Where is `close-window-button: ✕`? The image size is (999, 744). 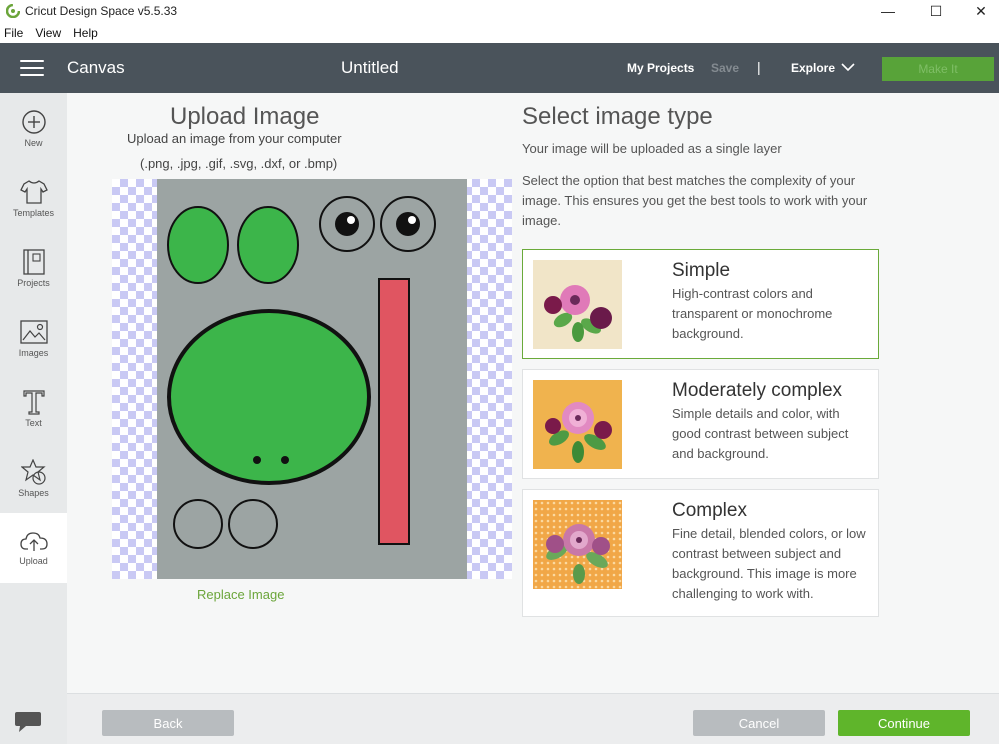 close-window-button: ✕ is located at coordinates (978, 11).